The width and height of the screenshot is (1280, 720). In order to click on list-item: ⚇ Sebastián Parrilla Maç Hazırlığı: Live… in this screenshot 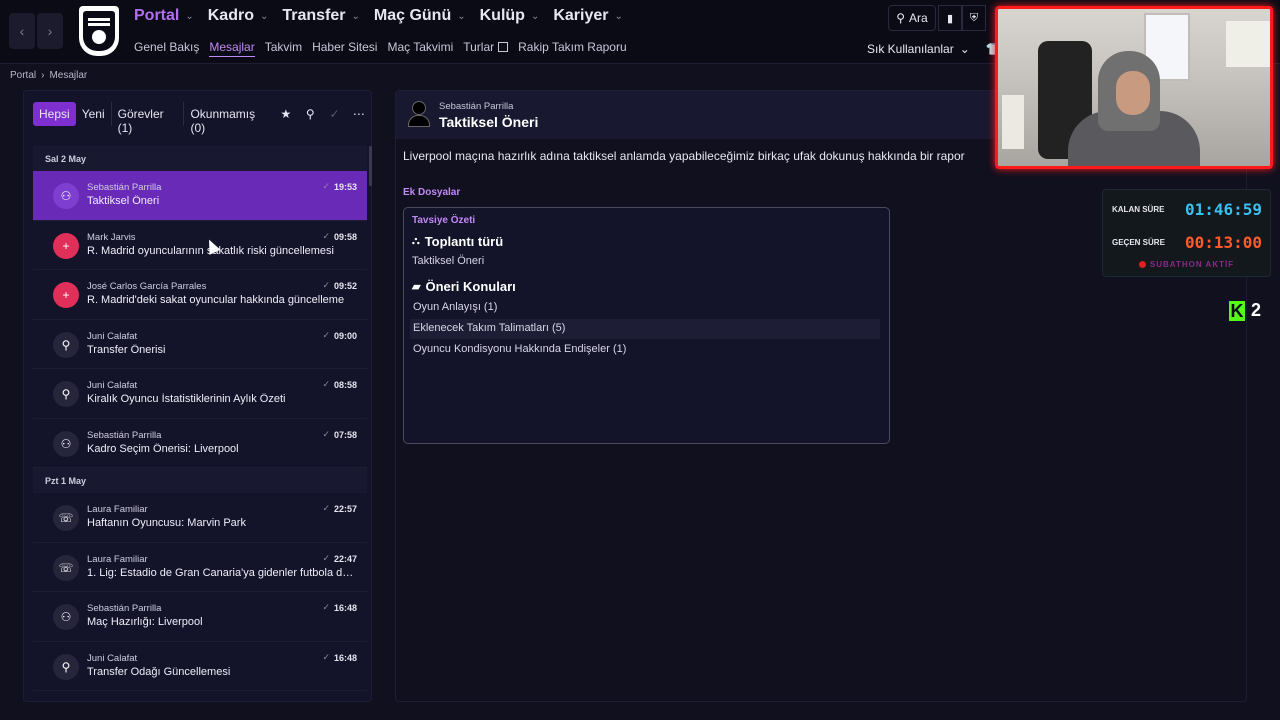, I will do `click(200, 617)`.